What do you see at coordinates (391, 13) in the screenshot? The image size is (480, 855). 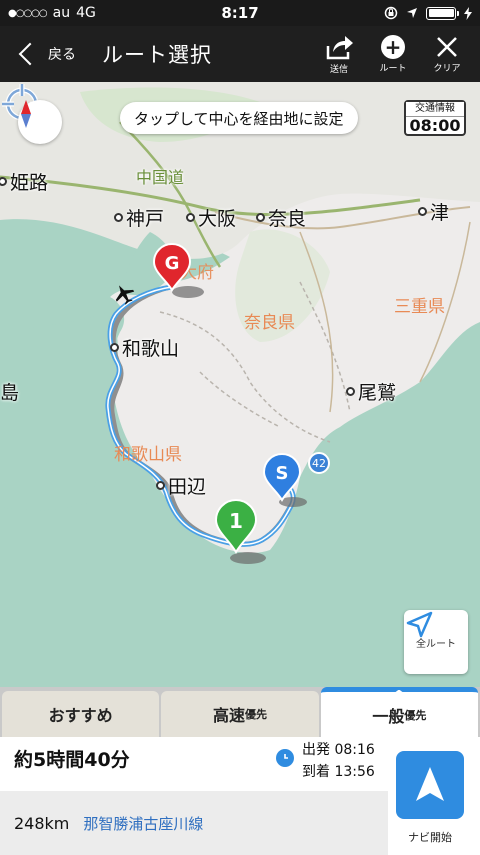 I see `rotation-lock-icon` at bounding box center [391, 13].